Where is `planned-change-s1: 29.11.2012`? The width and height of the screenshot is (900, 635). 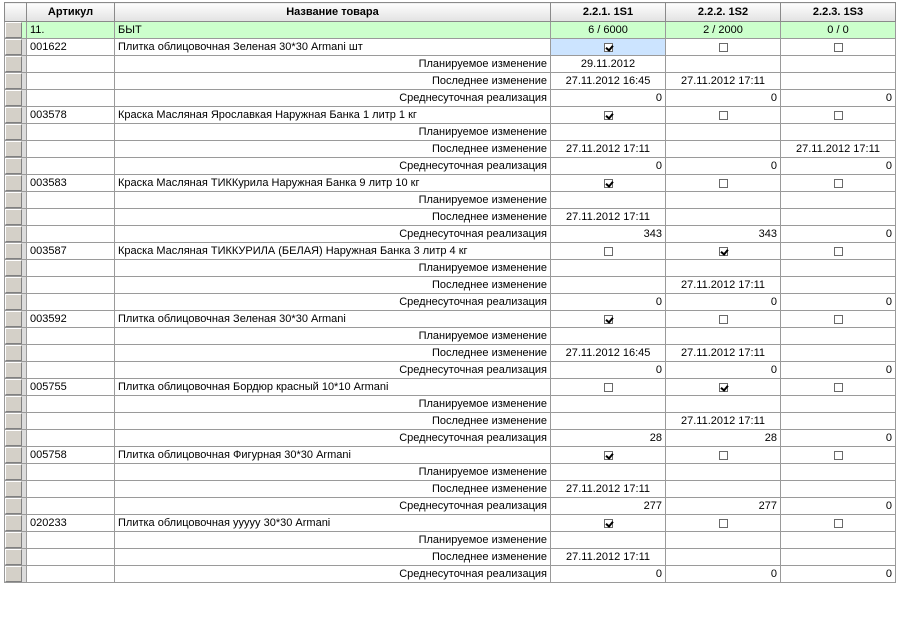 planned-change-s1: 29.11.2012 is located at coordinates (608, 64).